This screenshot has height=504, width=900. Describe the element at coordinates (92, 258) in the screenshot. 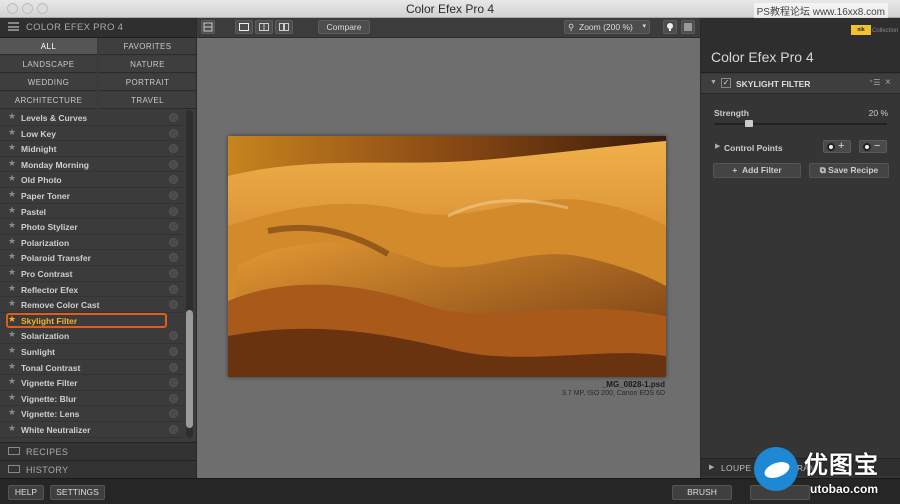

I see `filter-list-item: ★ Polaroid Transfer` at that location.